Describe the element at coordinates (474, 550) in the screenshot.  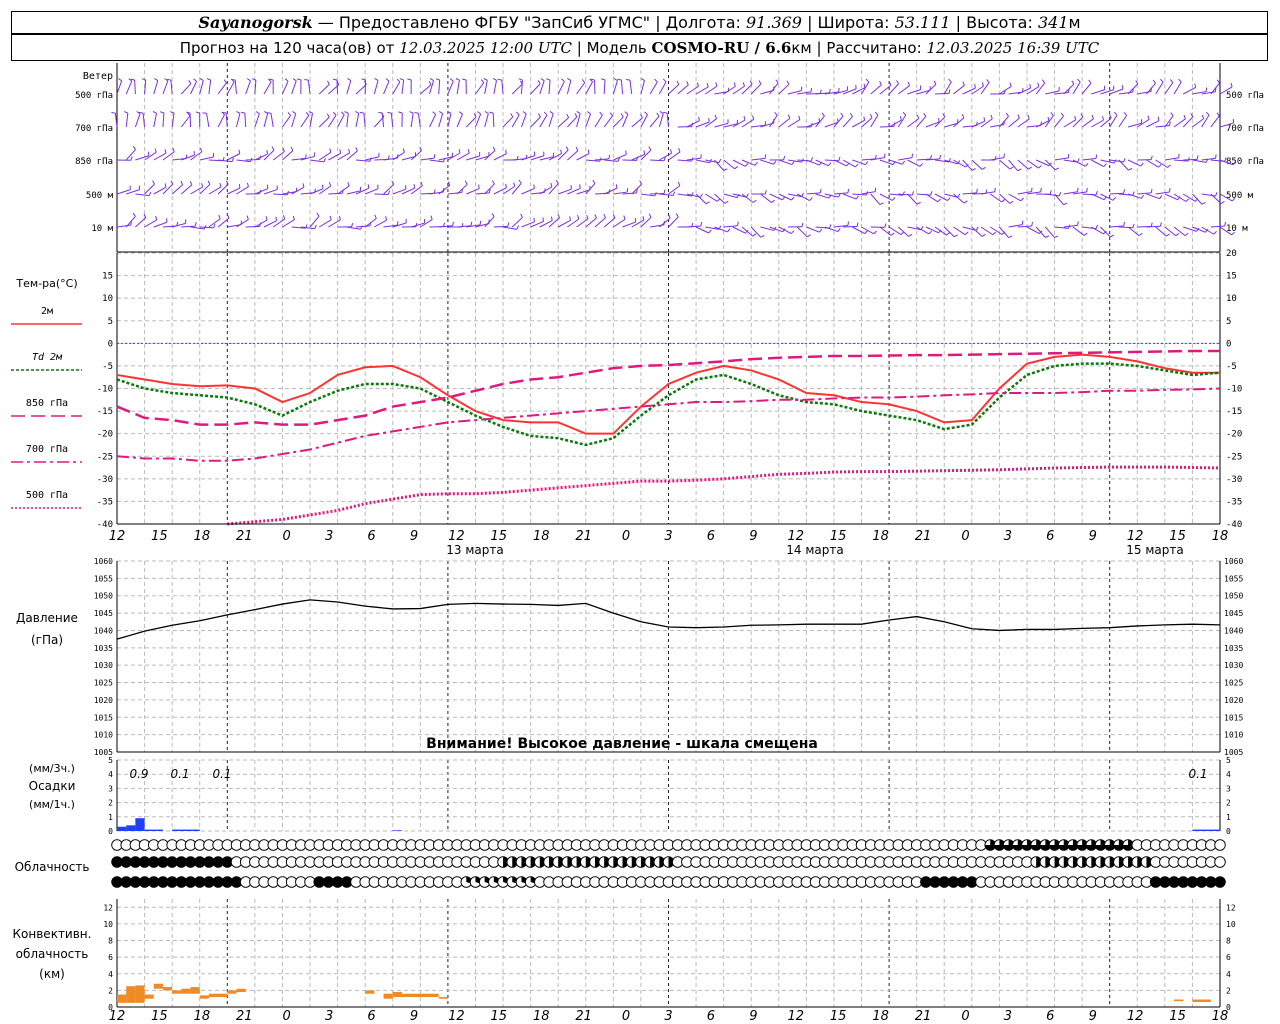
I see `day-label: 13 марта` at that location.